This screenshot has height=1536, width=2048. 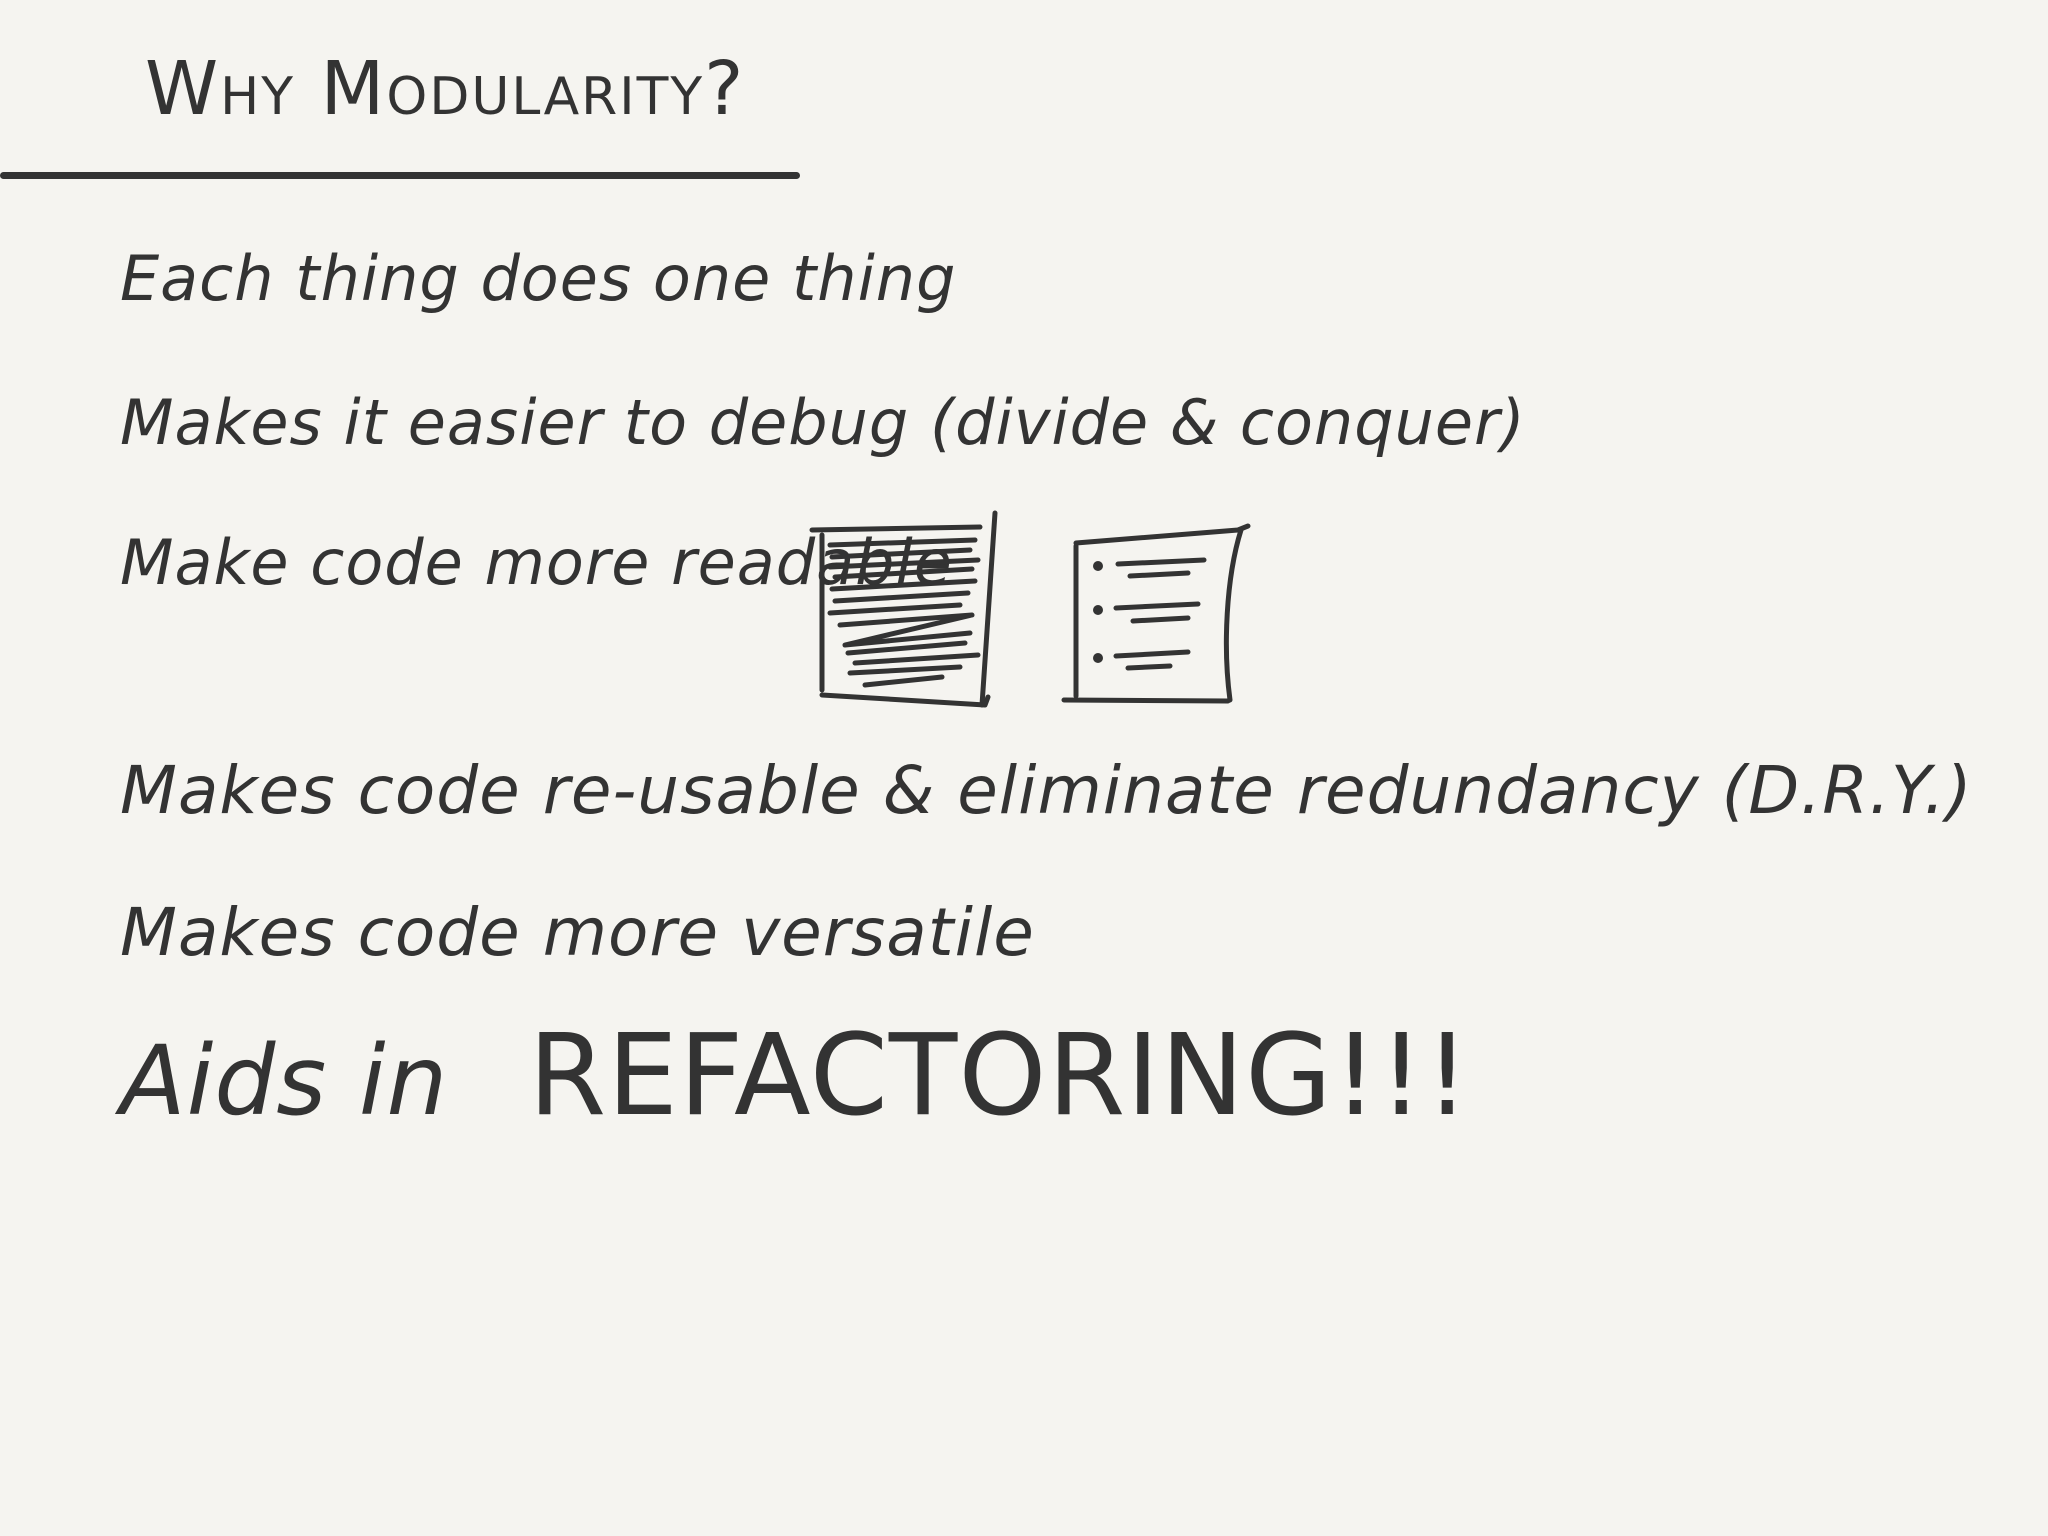 What do you see at coordinates (999, 1076) in the screenshot?
I see `refactoring-emphasis: REFACTORING!!!` at bounding box center [999, 1076].